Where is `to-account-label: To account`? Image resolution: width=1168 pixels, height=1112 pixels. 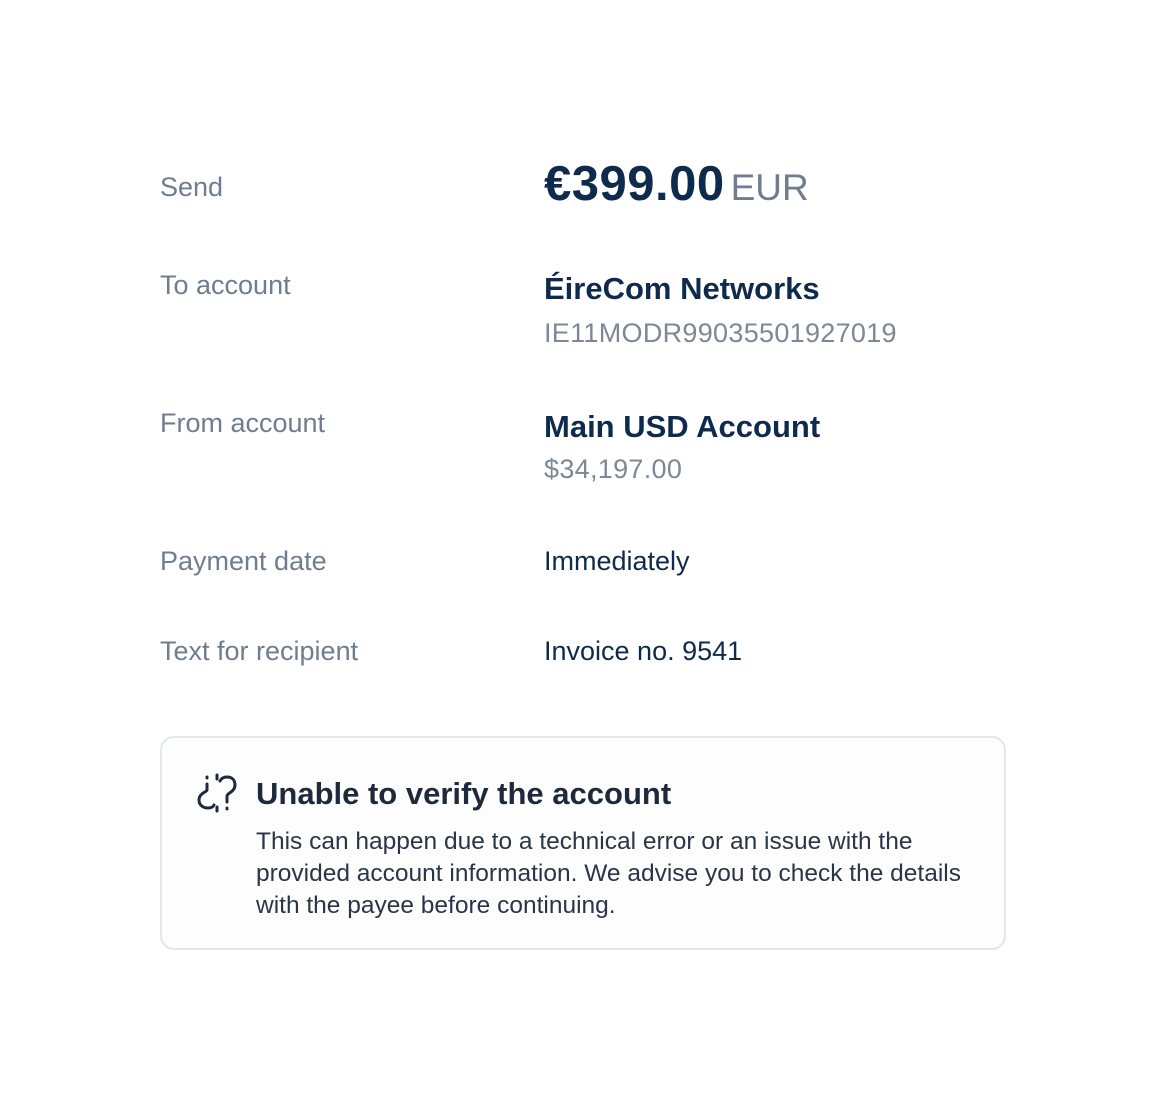
to-account-label: To account is located at coordinates (225, 285).